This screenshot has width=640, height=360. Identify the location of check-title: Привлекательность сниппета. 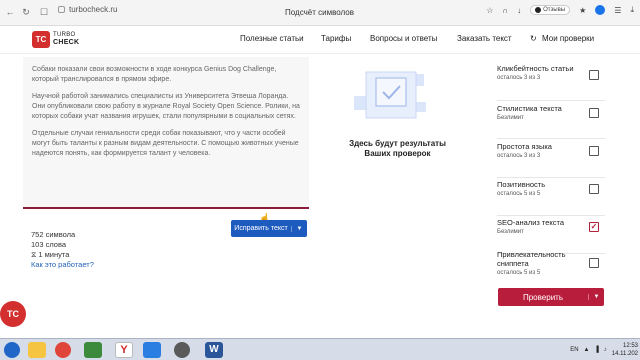
(531, 259).